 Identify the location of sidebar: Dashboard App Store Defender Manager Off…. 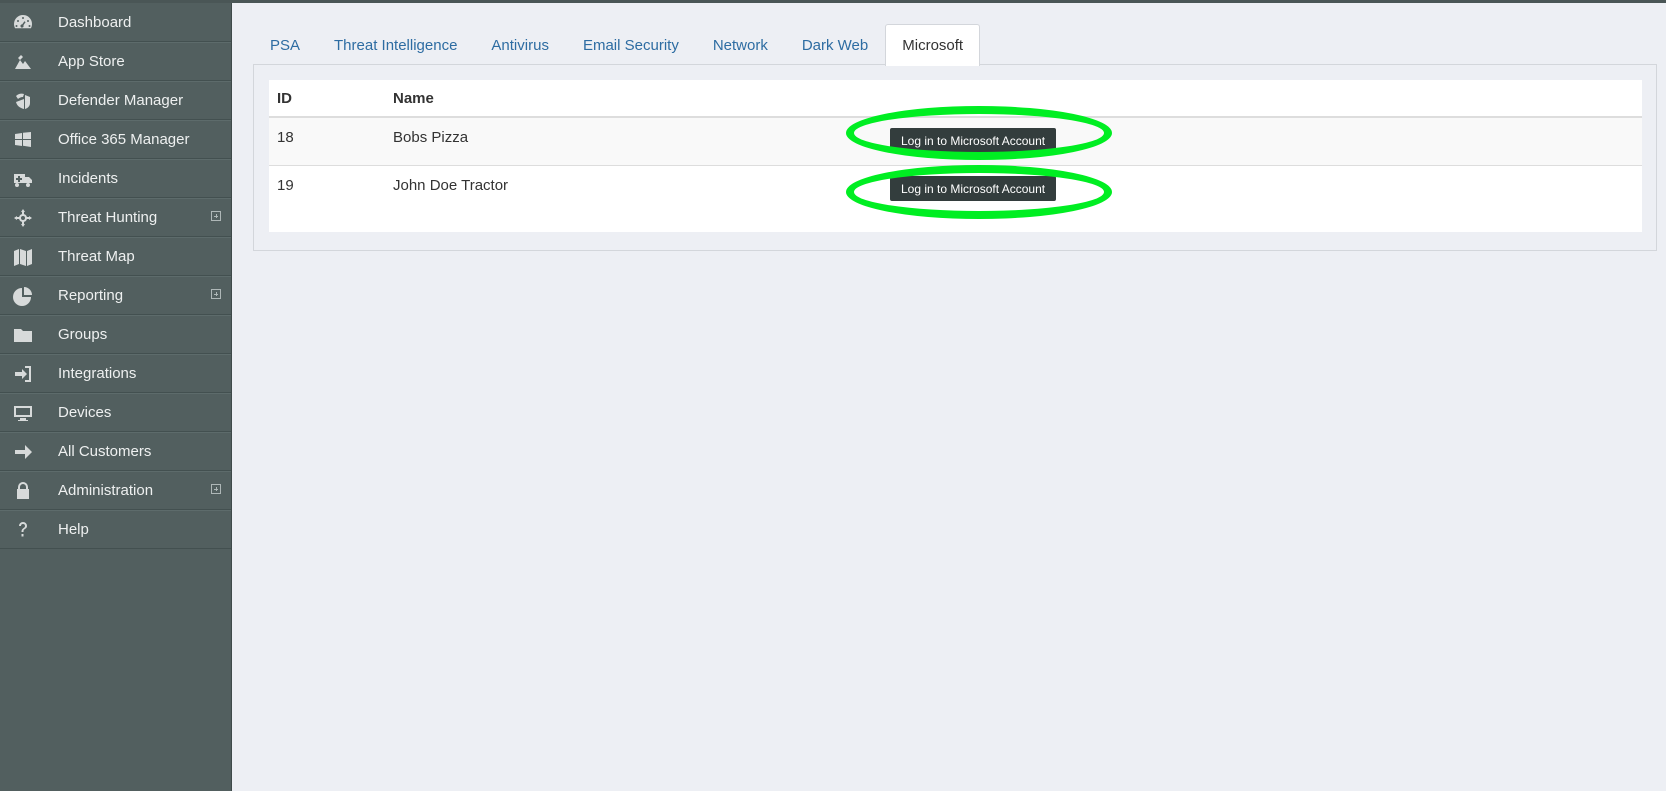
(116, 397).